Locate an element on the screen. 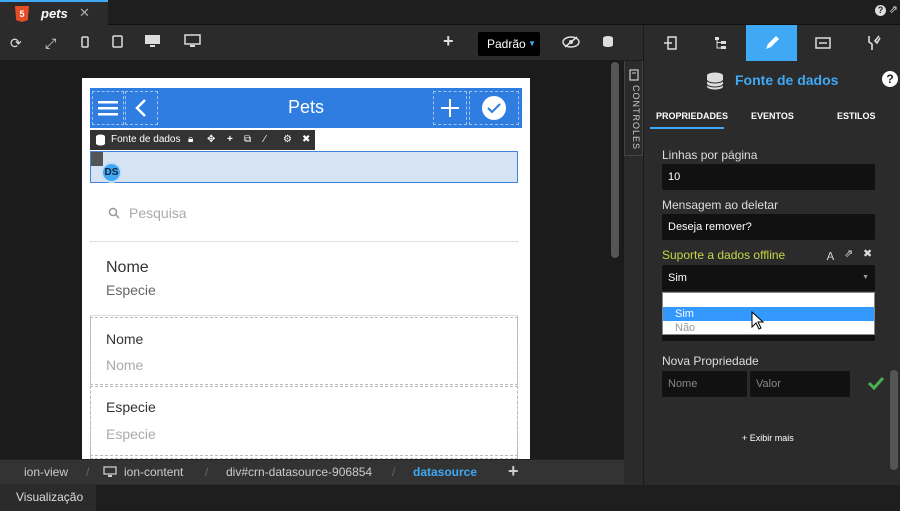 The width and height of the screenshot is (900, 511). status-bar: Visualização is located at coordinates (450, 498).